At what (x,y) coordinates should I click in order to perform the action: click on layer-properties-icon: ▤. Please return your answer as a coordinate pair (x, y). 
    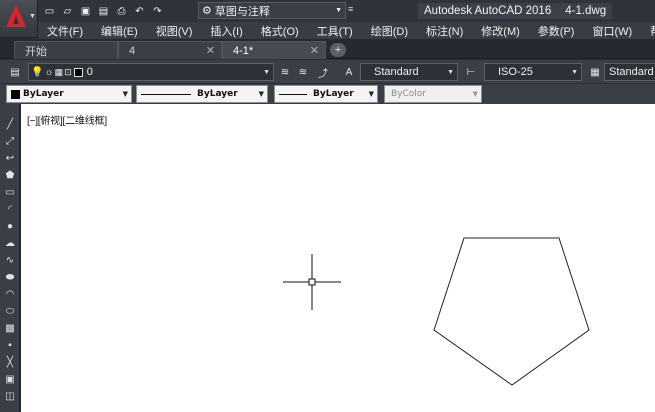
    Looking at the image, I should click on (15, 72).